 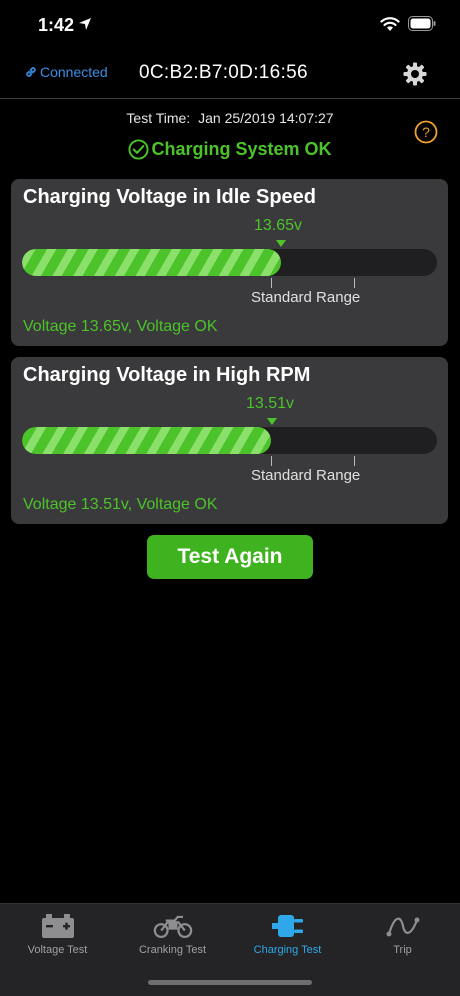 I want to click on check-circle-icon, so click(x=138, y=149).